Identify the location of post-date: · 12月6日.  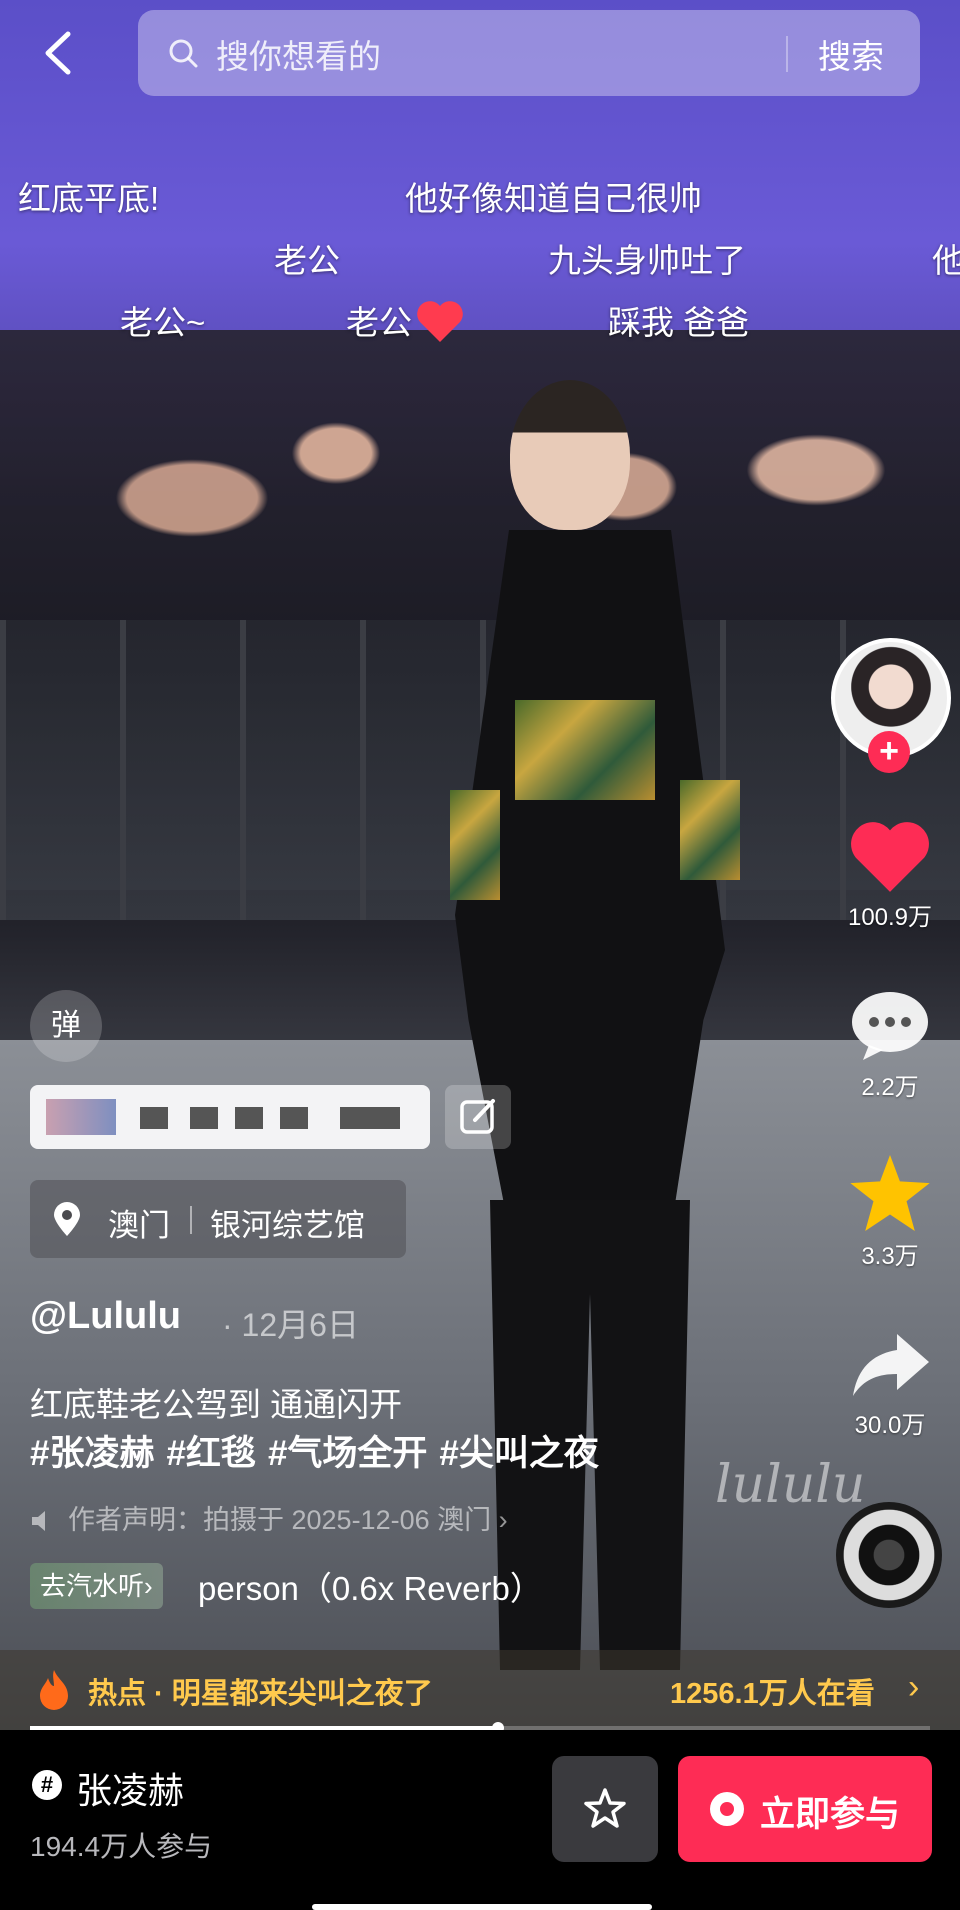
(290, 1325).